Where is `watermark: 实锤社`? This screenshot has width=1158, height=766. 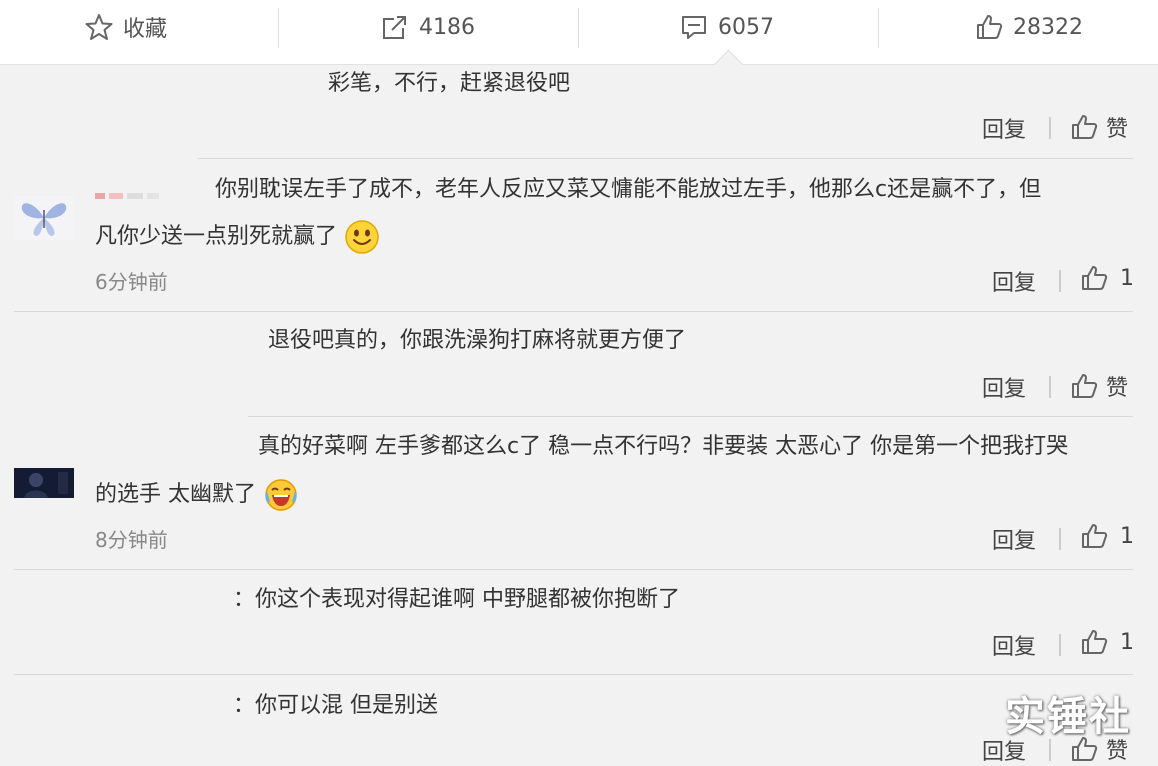
watermark: 实锤社 is located at coordinates (1068, 717).